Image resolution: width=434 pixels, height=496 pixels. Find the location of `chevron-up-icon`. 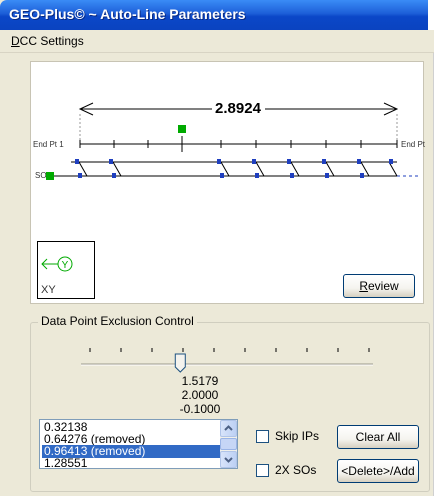

chevron-up-icon is located at coordinates (228, 428).